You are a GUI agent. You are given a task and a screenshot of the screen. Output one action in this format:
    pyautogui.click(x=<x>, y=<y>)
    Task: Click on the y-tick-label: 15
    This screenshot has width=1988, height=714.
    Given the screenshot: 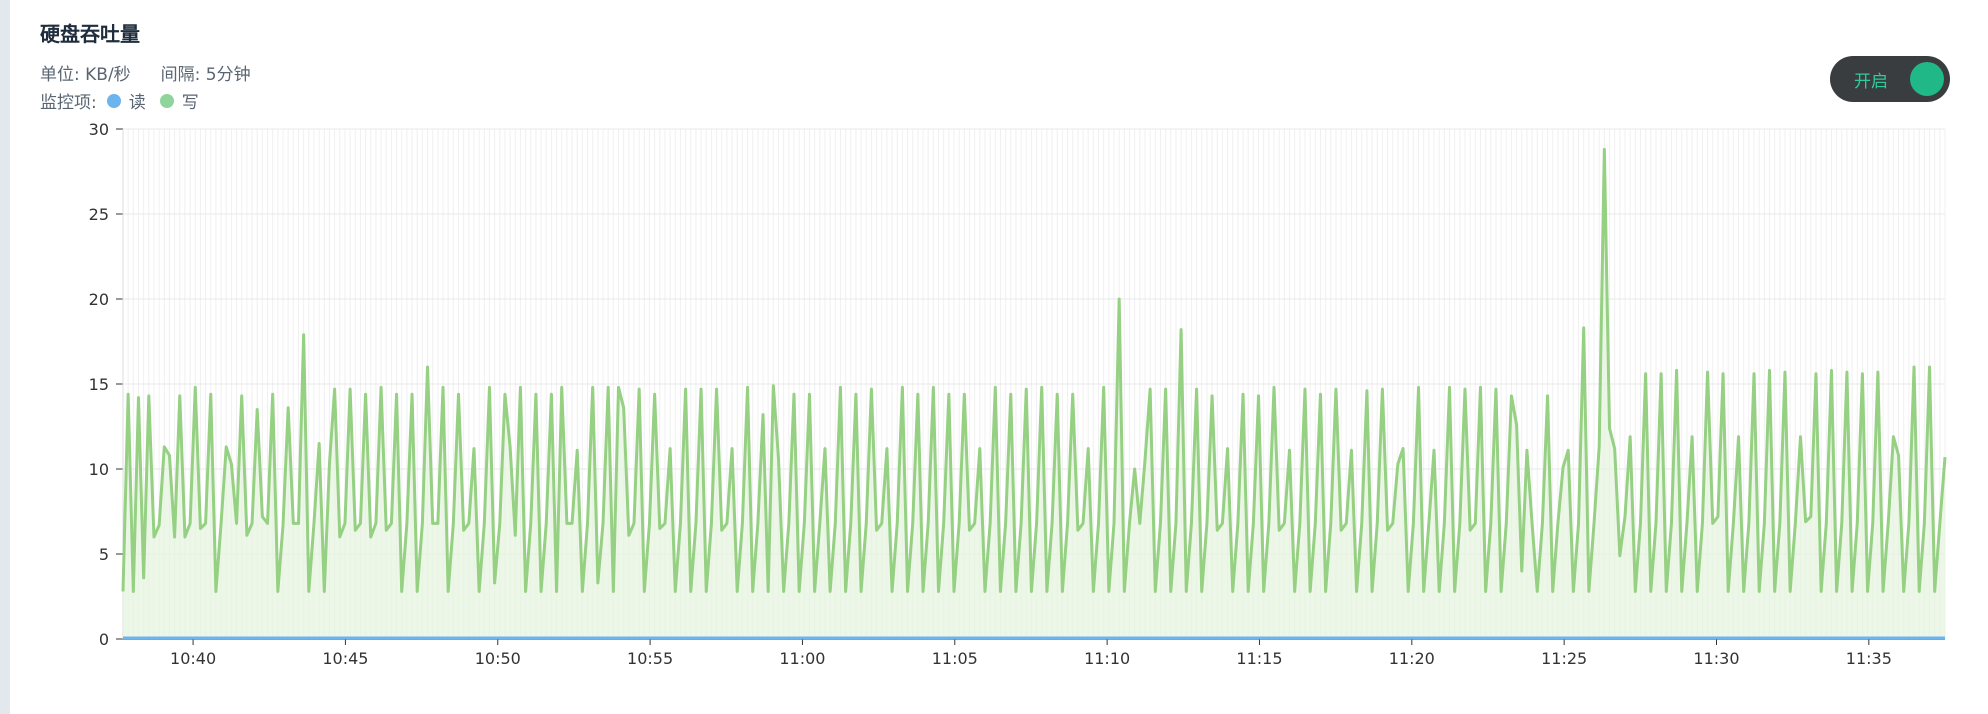 What is the action you would take?
    pyautogui.click(x=99, y=384)
    